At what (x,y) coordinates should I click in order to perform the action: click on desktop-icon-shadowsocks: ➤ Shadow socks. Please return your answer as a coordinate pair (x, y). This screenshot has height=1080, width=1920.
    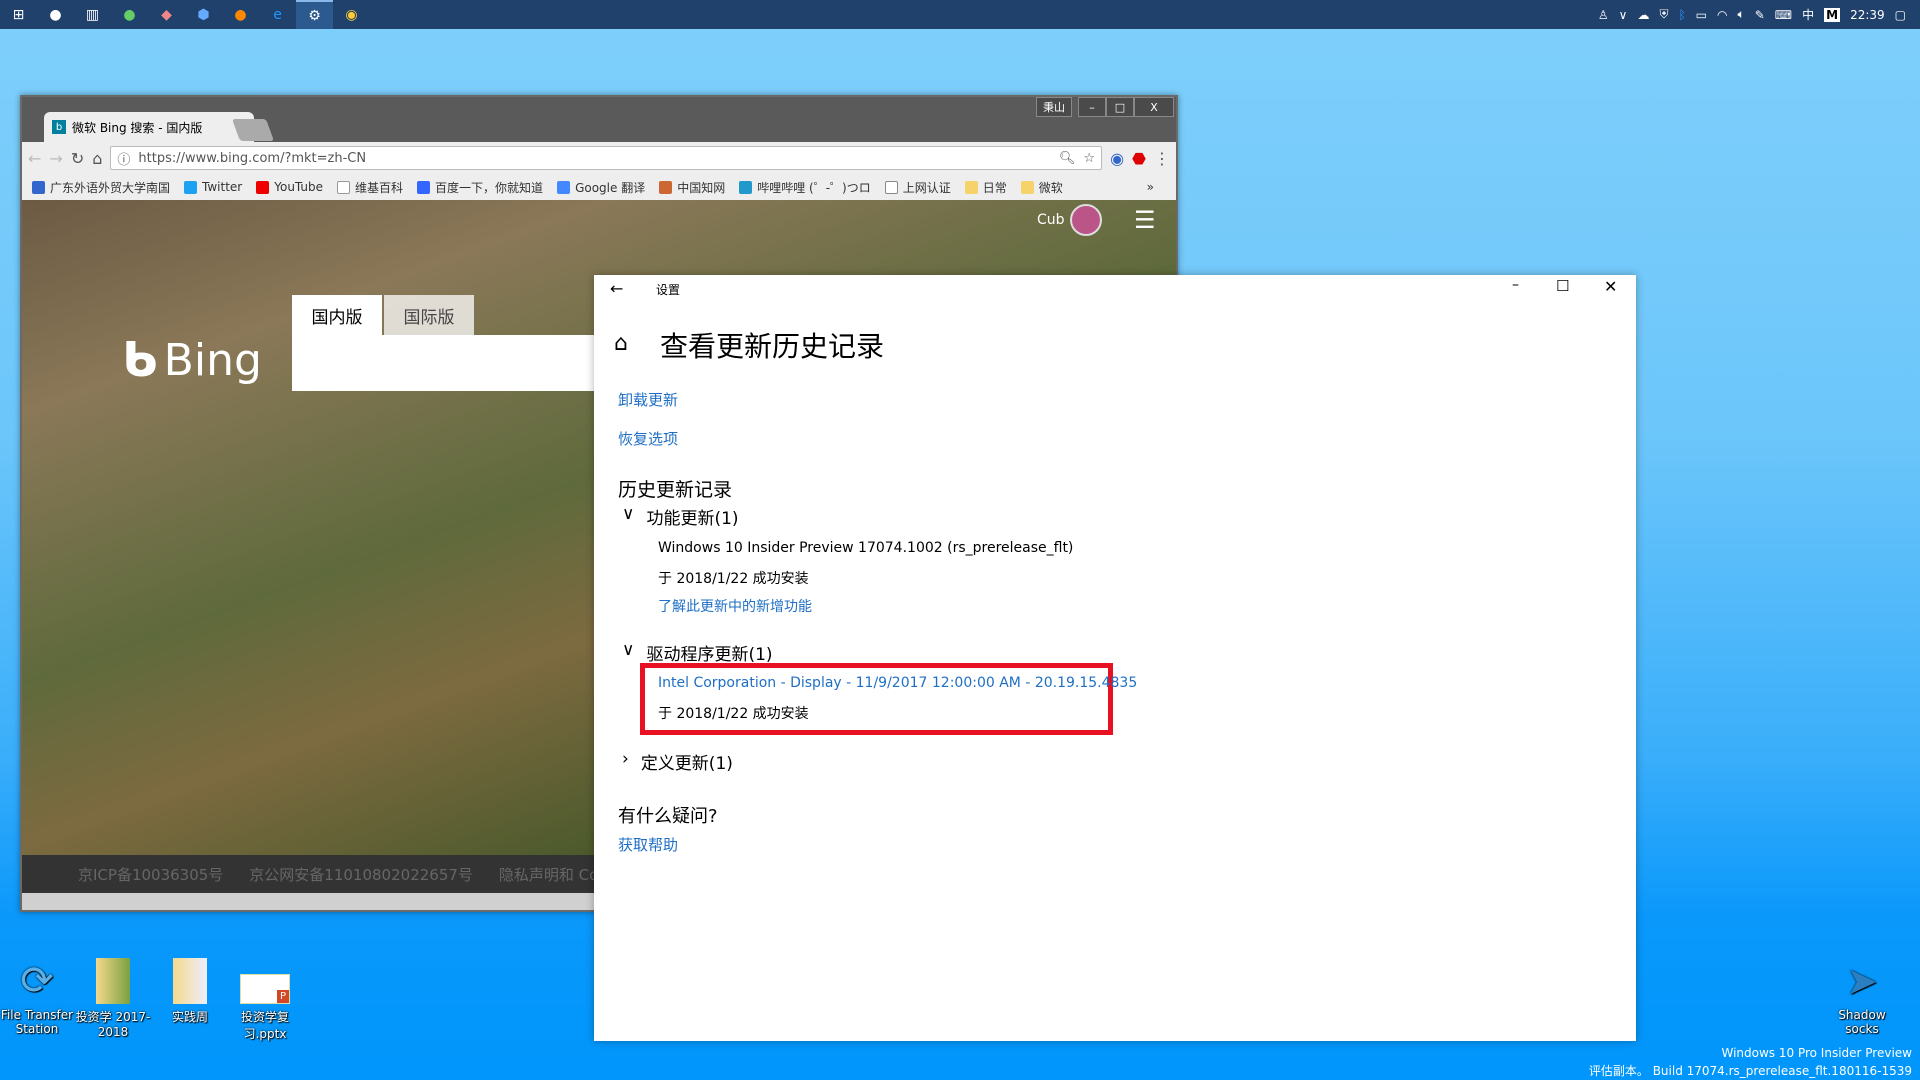
    Looking at the image, I should click on (1862, 997).